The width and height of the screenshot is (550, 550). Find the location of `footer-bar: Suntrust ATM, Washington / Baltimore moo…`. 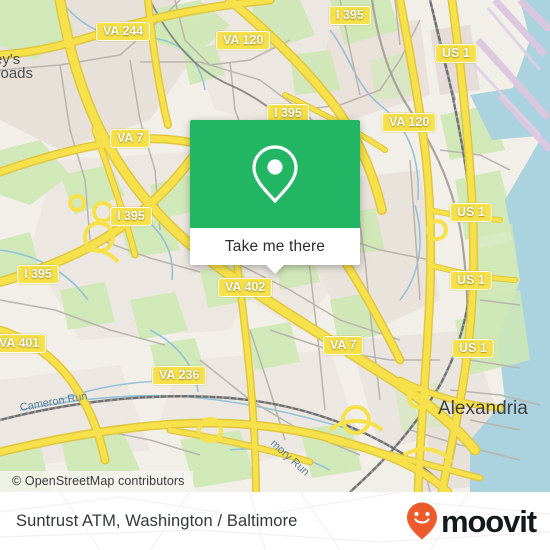

footer-bar: Suntrust ATM, Washington / Baltimore moo… is located at coordinates (275, 521).